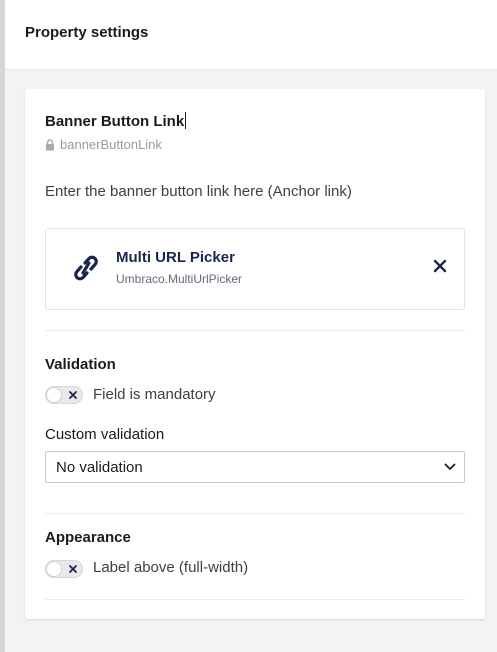 This screenshot has height=652, width=497. Describe the element at coordinates (170, 567) in the screenshot. I see `label-above-label: Label above (full-width)` at that location.